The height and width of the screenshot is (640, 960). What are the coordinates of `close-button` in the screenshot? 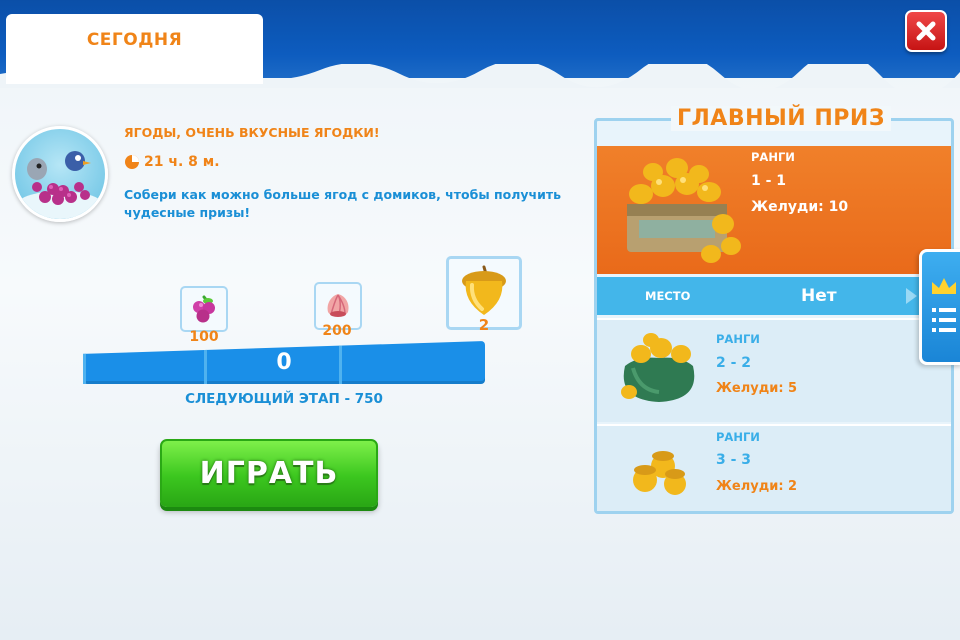 It's located at (926, 31).